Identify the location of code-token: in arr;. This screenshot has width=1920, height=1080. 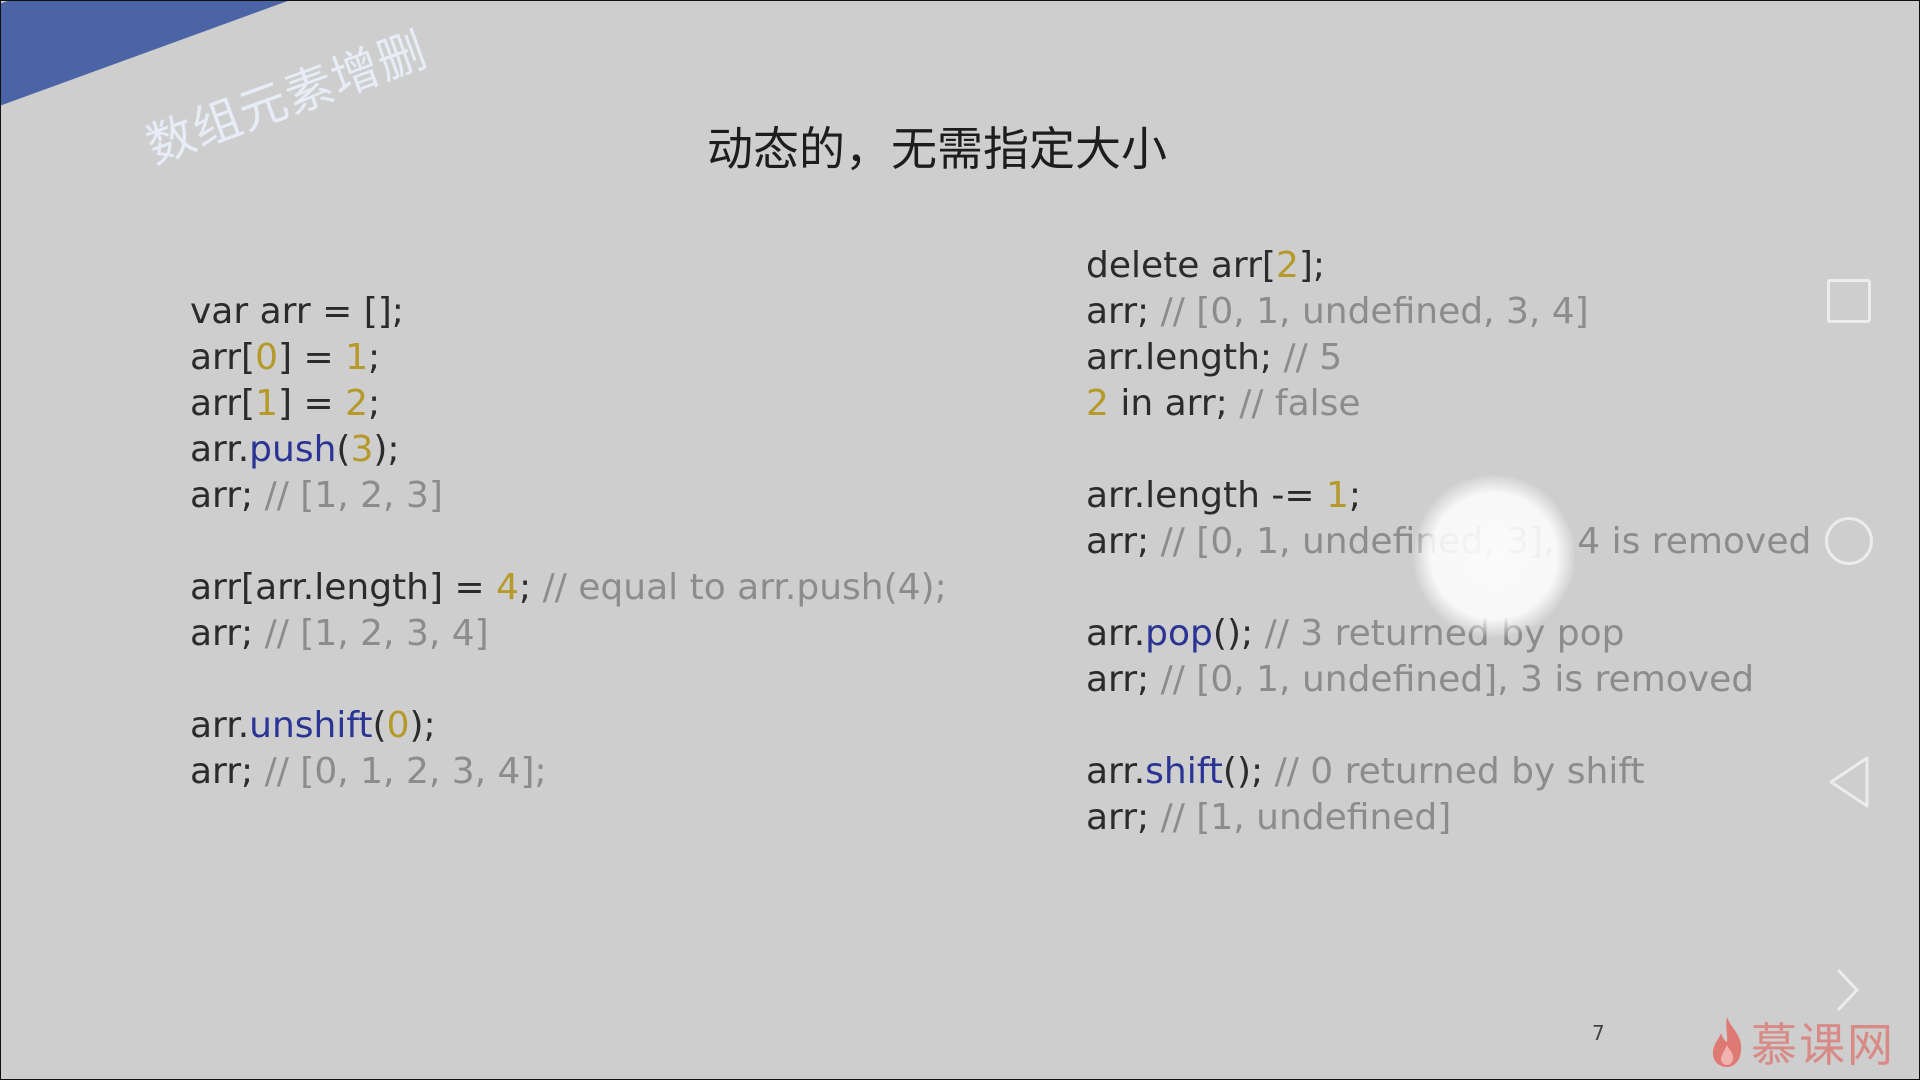
(1174, 403).